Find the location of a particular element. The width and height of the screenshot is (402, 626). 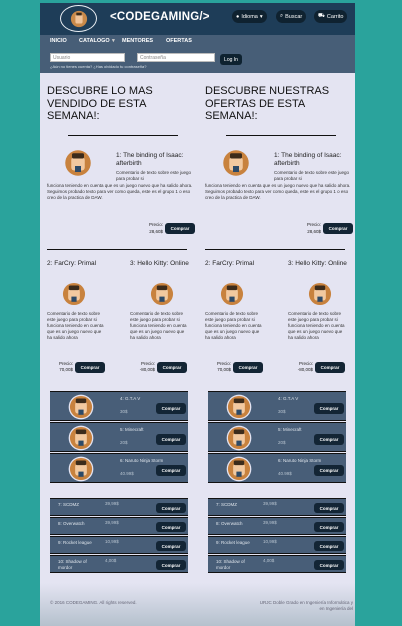

game-cover-icon is located at coordinates (78, 163).